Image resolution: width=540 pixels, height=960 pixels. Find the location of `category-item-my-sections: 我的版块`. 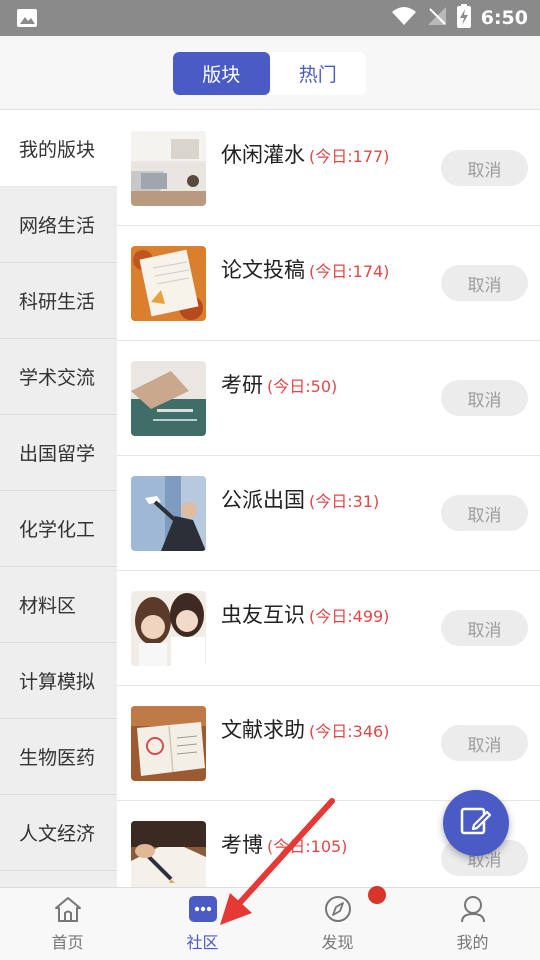

category-item-my-sections: 我的版块 is located at coordinates (58, 149).